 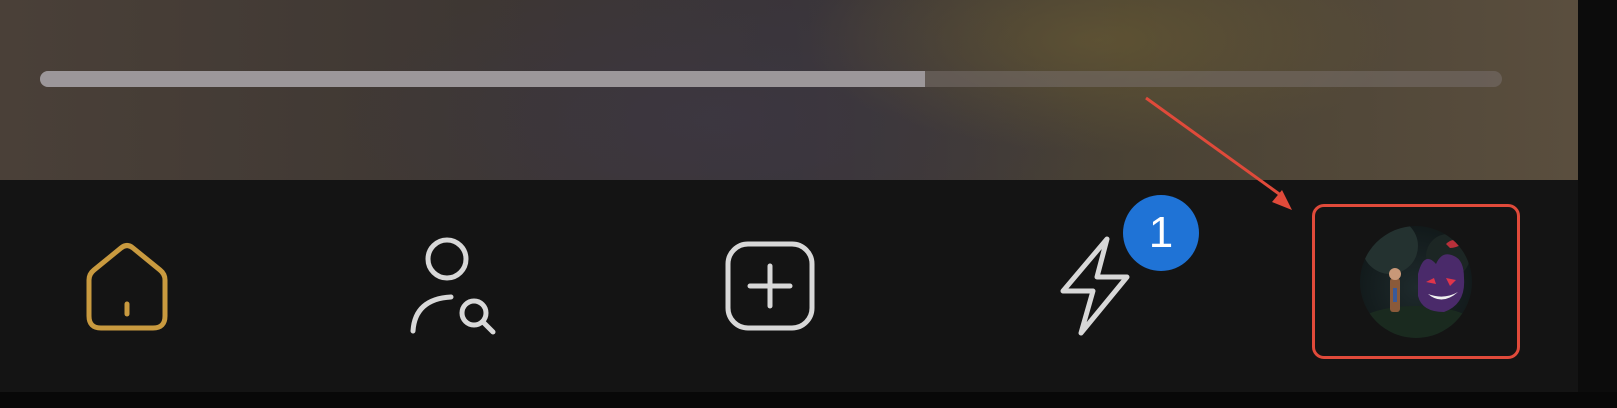 I want to click on home-icon, so click(x=127, y=287).